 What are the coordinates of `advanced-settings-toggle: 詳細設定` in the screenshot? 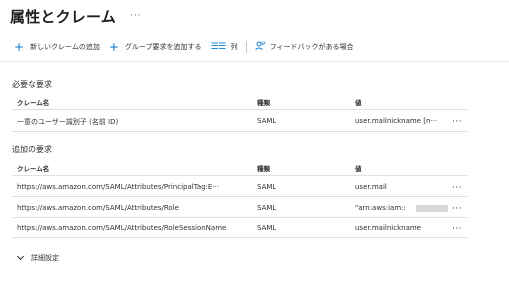 It's located at (37, 257).